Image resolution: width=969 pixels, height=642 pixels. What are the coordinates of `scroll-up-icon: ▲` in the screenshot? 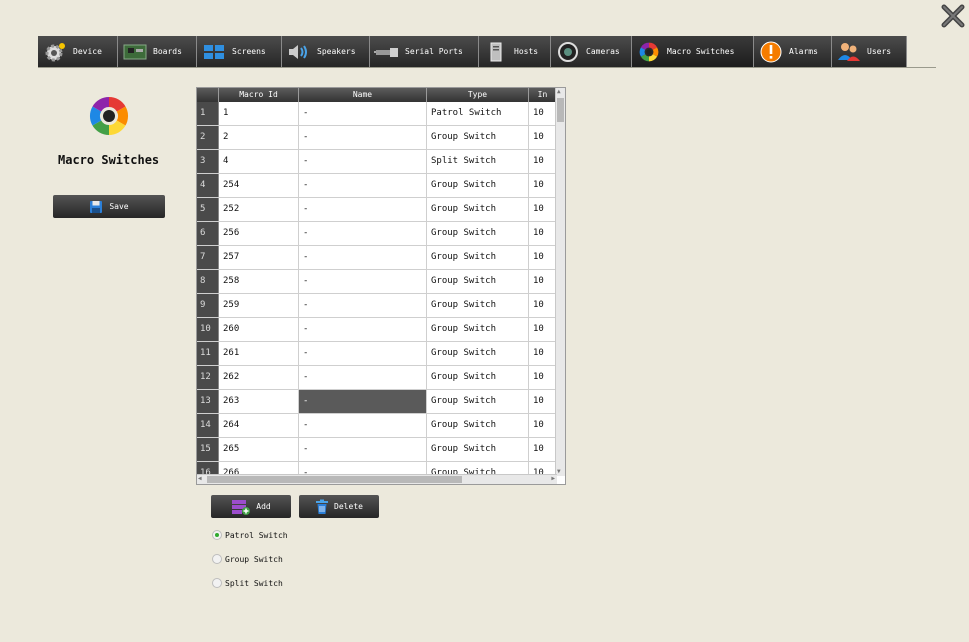 It's located at (559, 92).